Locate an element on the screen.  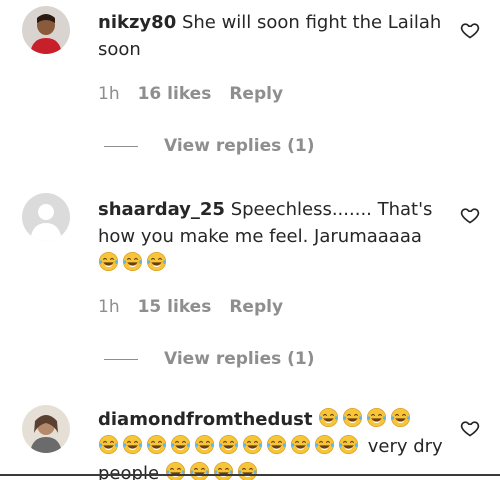
comment-username: nikzy80 is located at coordinates (137, 22).